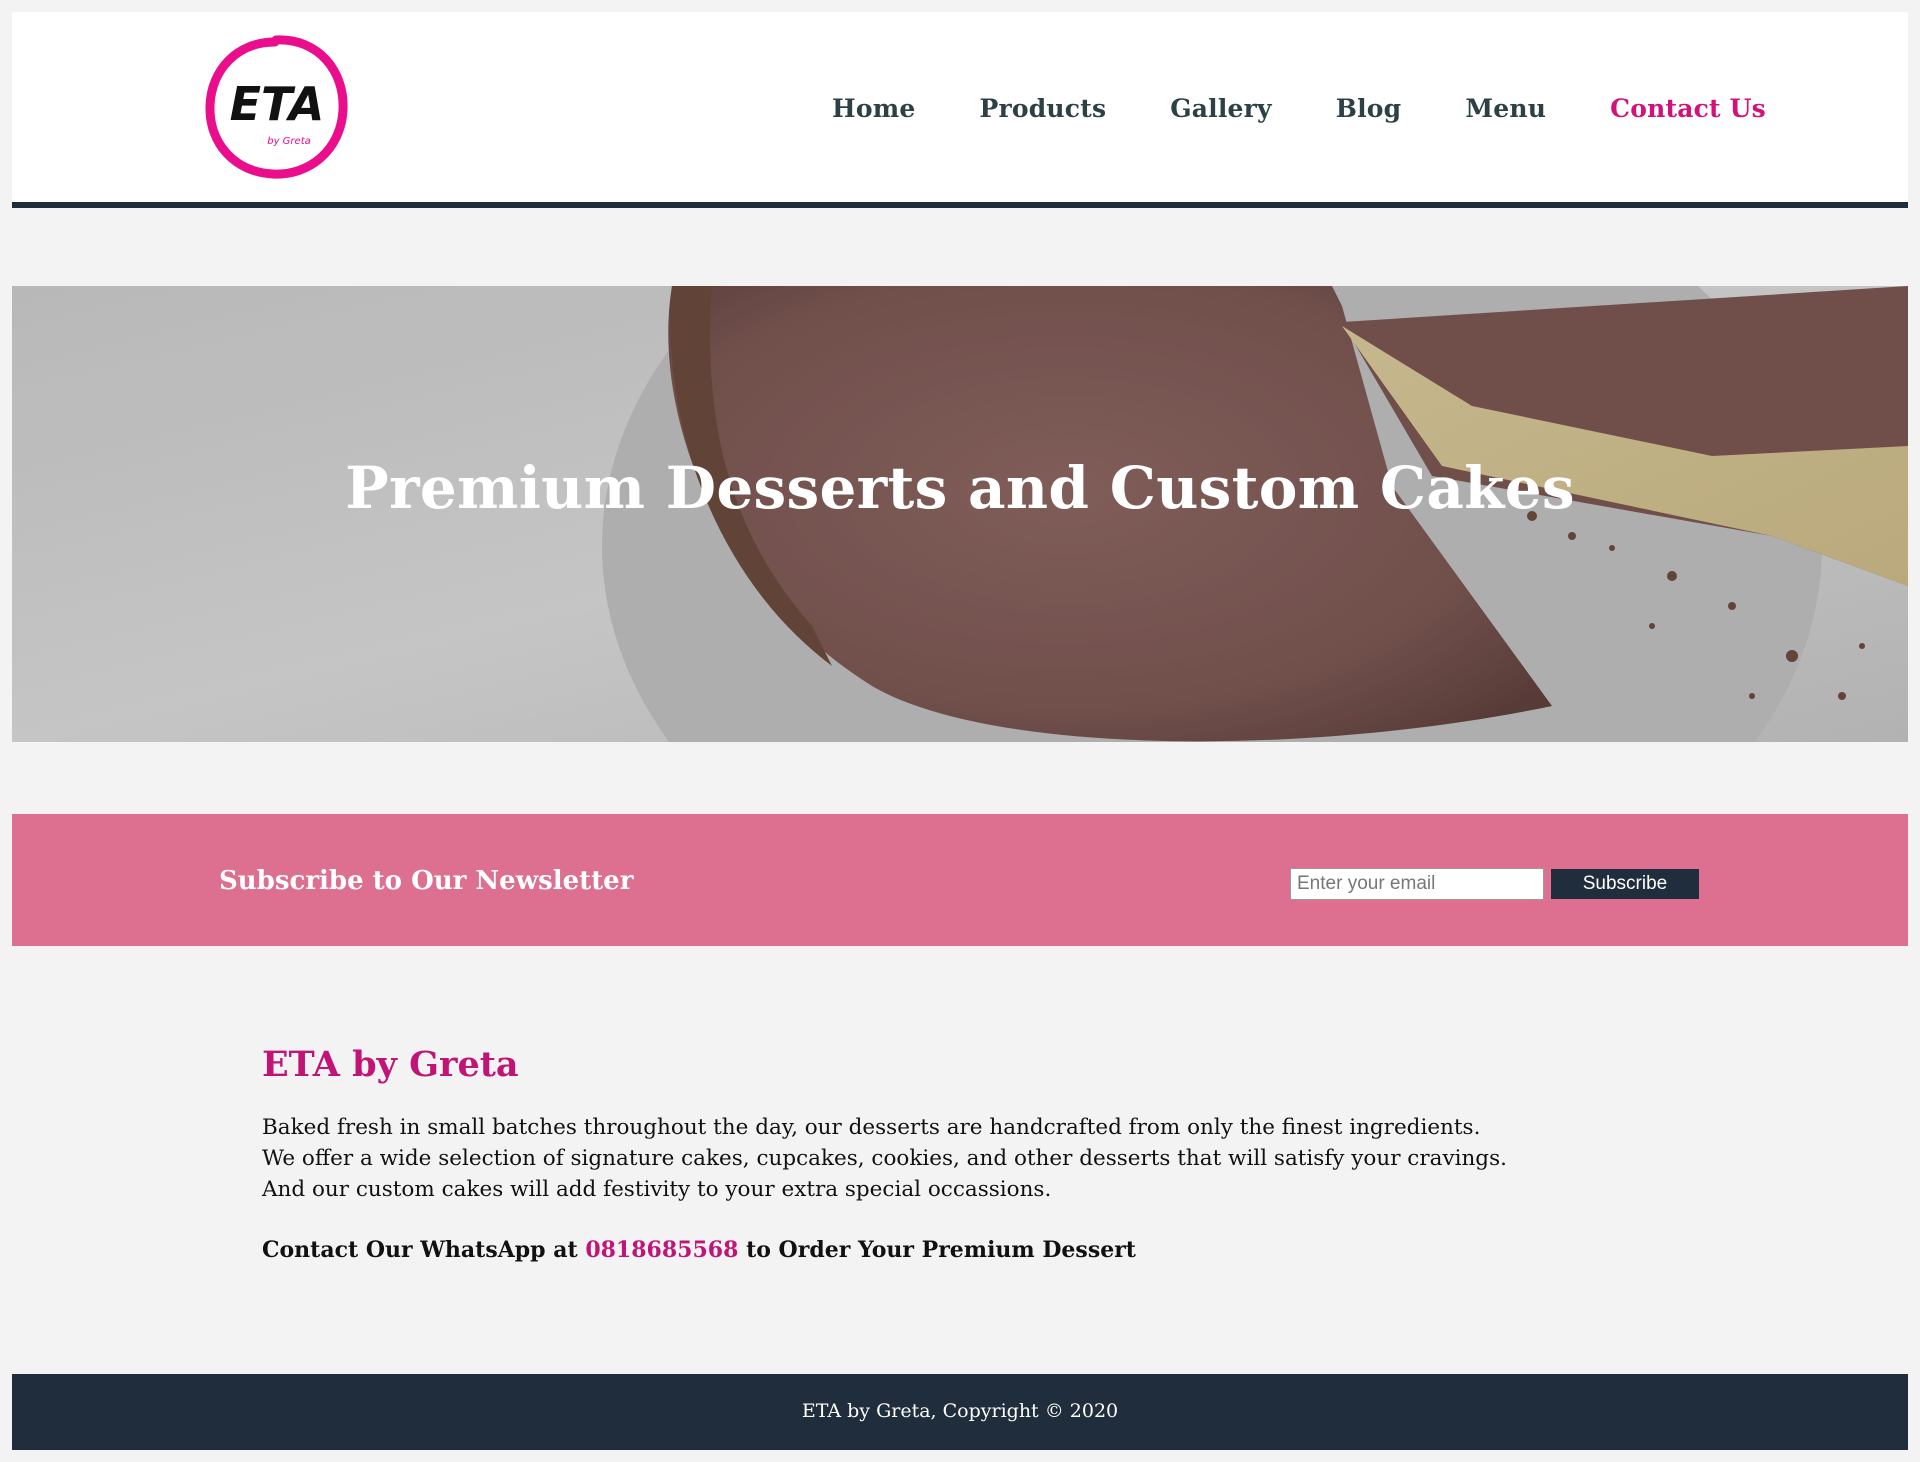 This screenshot has width=1920, height=1462. I want to click on logo-subtext: by Greta, so click(289, 141).